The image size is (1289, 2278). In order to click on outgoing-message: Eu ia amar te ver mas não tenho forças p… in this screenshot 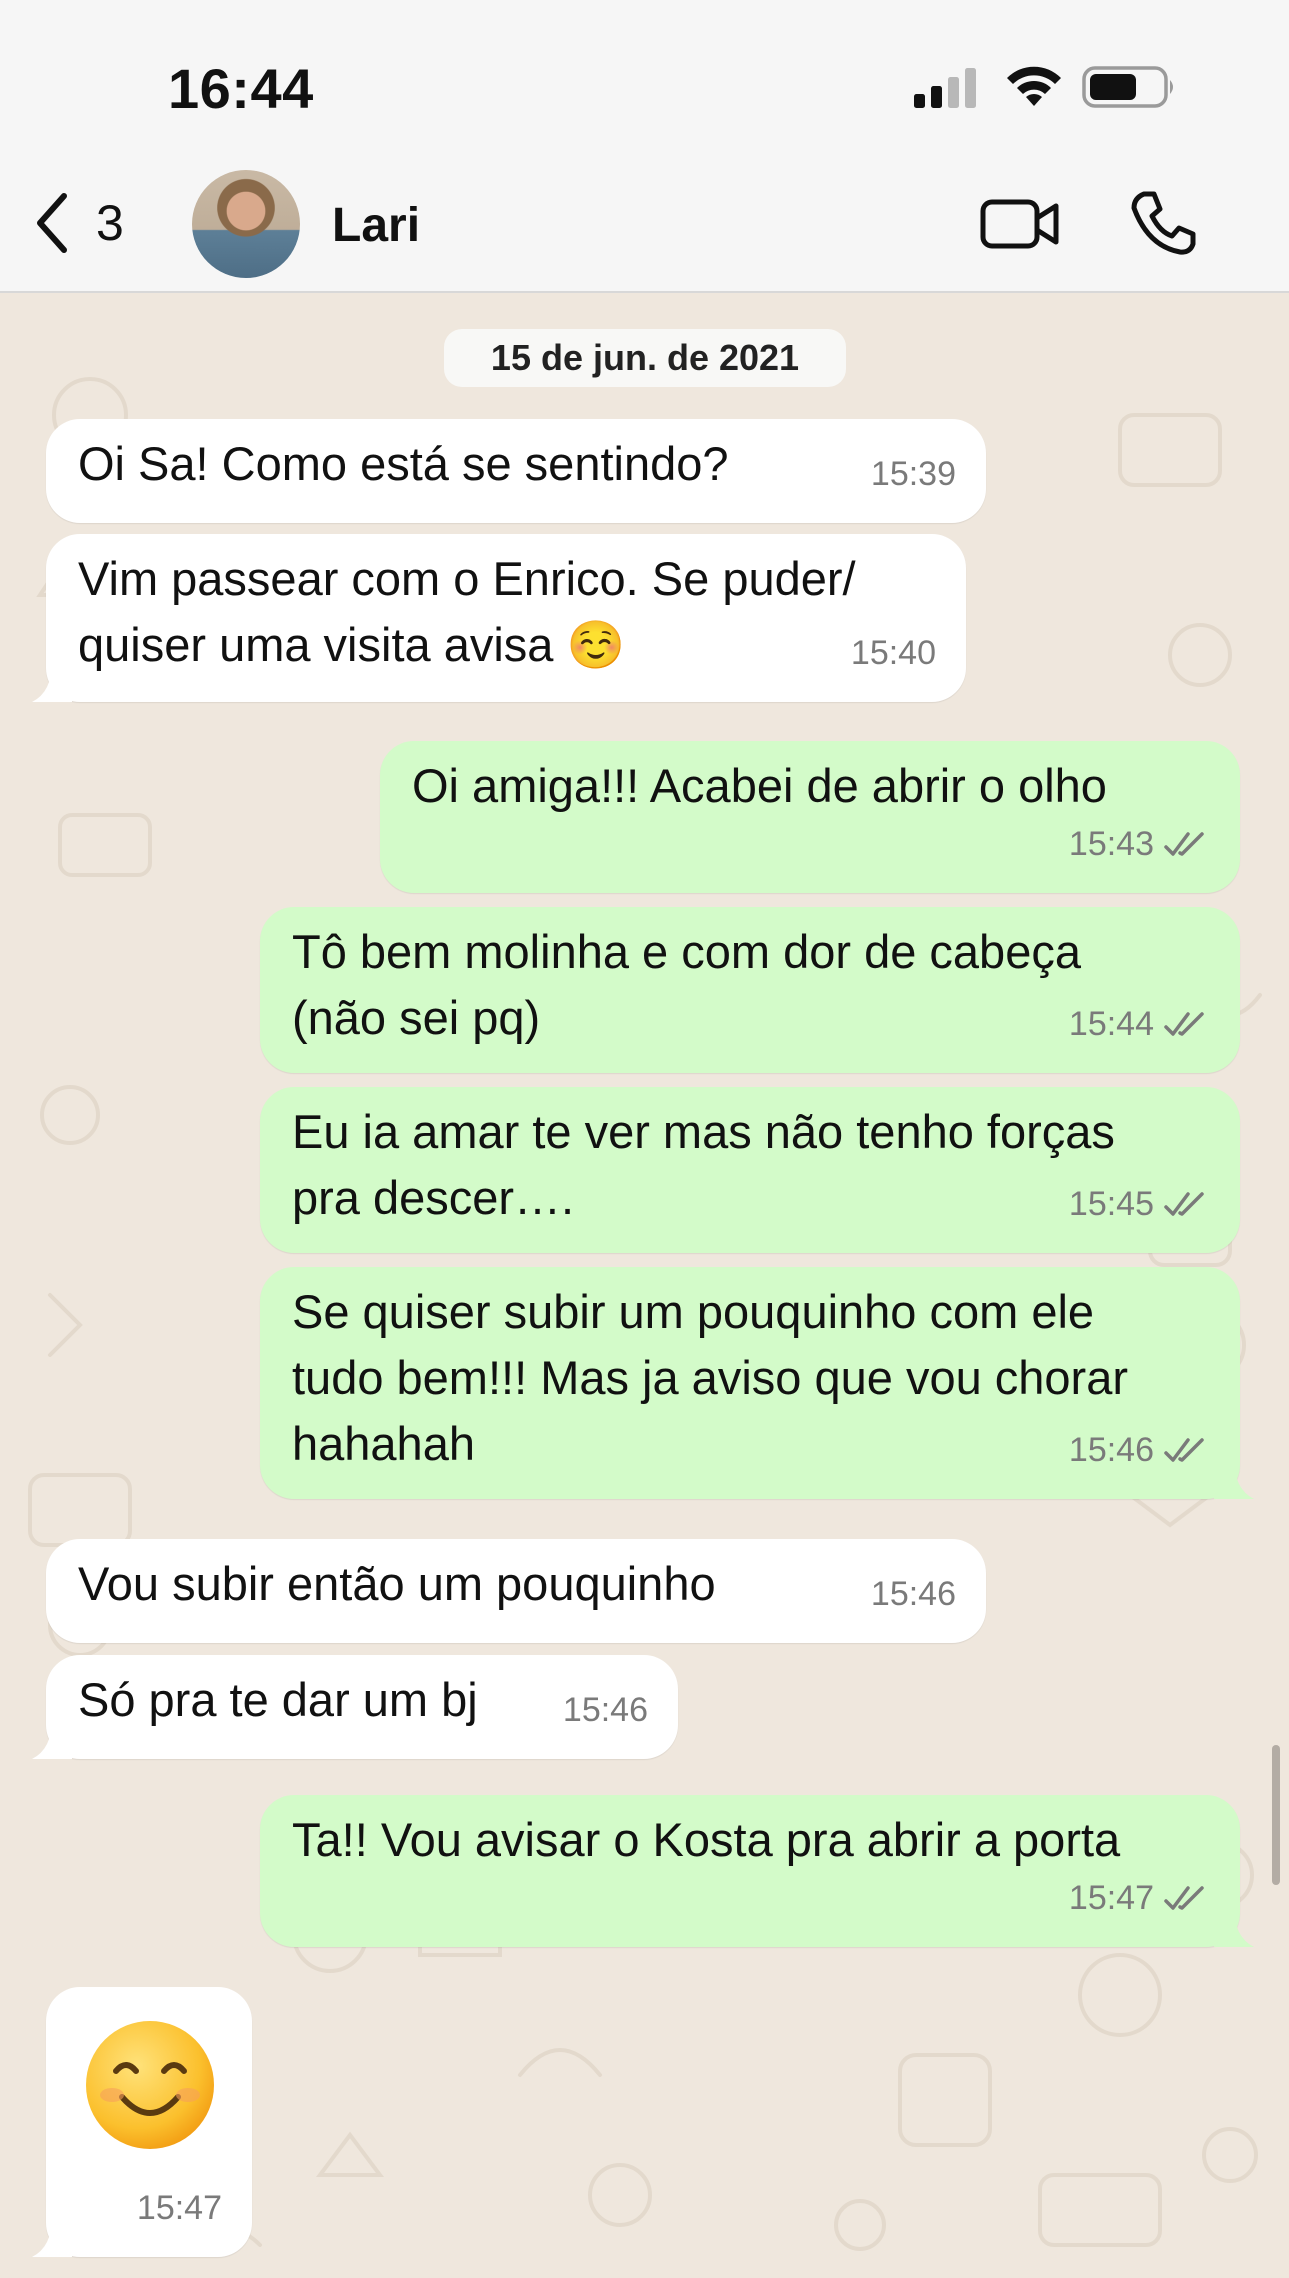, I will do `click(750, 1170)`.